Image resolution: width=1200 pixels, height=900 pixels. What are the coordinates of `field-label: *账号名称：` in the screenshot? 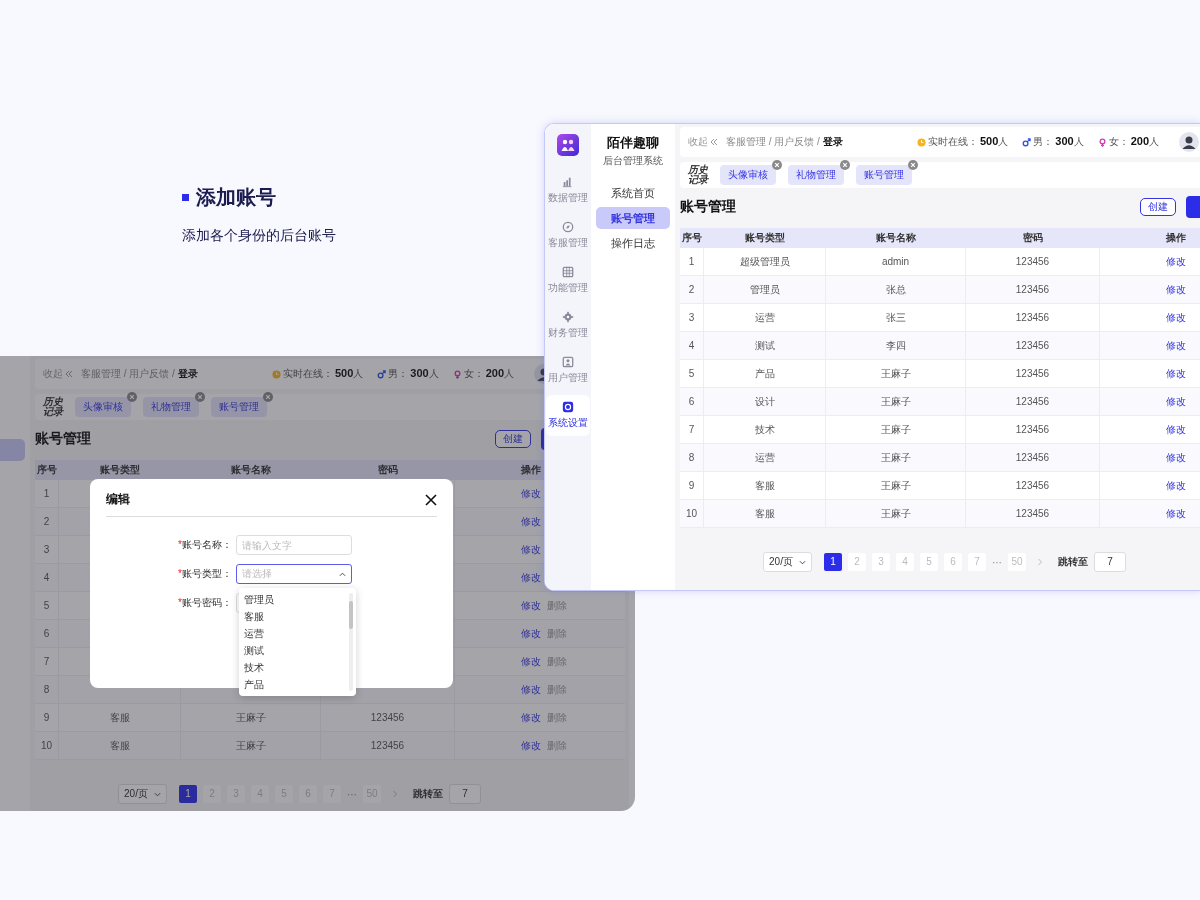 It's located at (204, 545).